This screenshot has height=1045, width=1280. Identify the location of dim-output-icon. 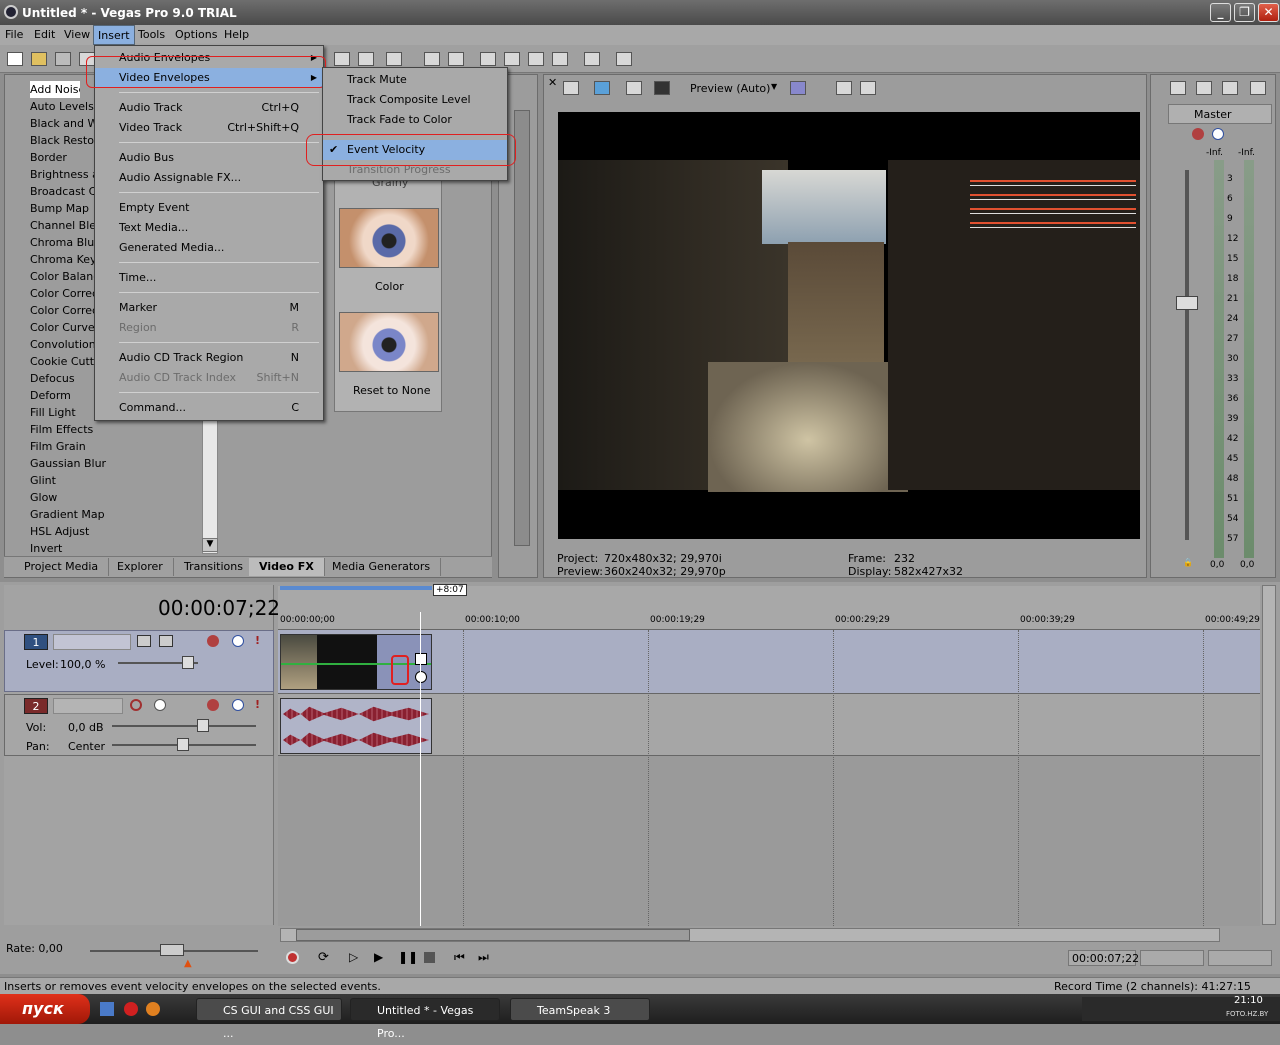
(1230, 88).